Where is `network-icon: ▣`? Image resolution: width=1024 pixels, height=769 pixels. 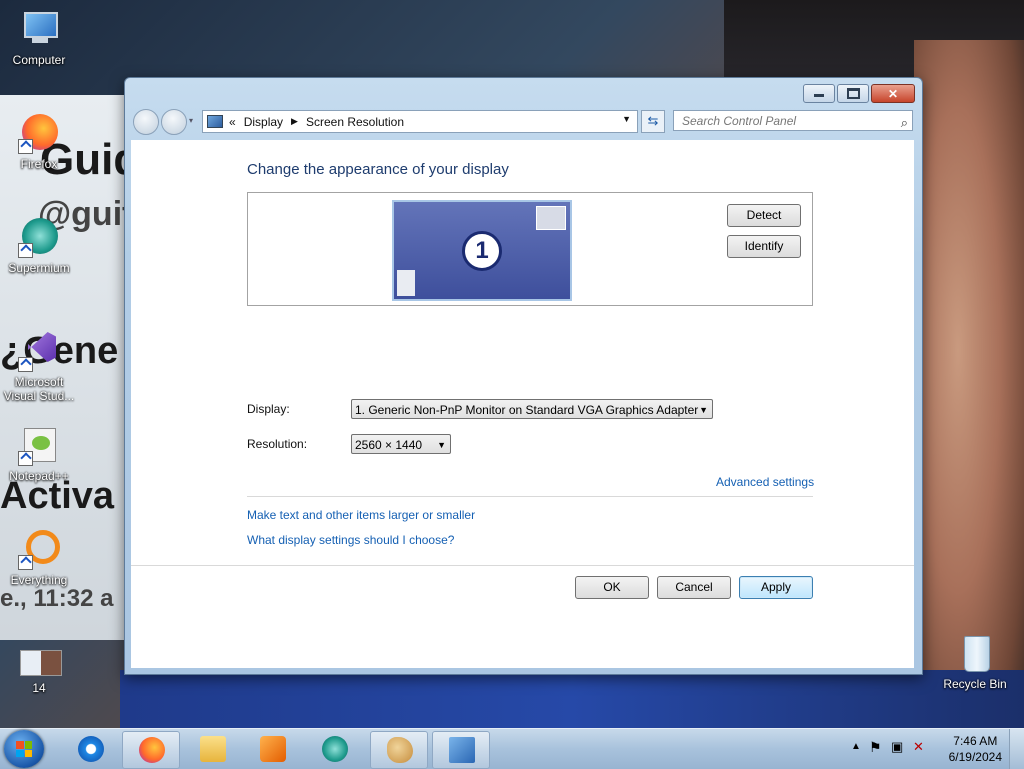 network-icon: ▣ is located at coordinates (897, 747).